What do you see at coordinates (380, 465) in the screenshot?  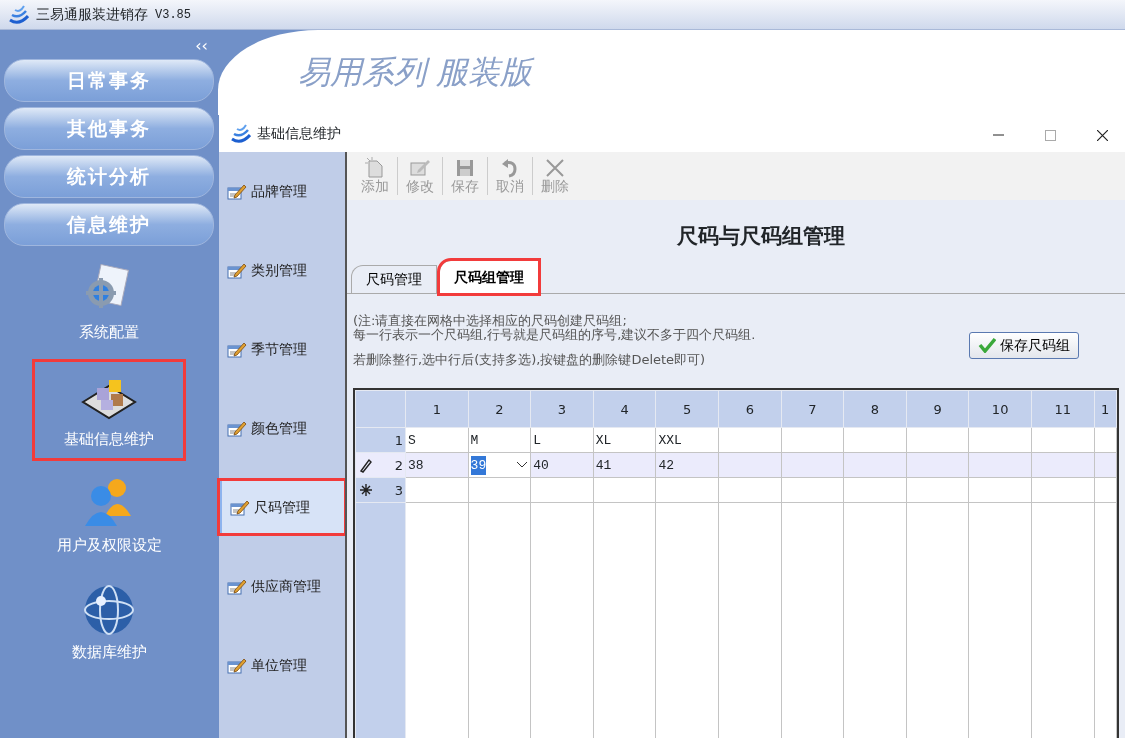 I see `row-header: 2` at bounding box center [380, 465].